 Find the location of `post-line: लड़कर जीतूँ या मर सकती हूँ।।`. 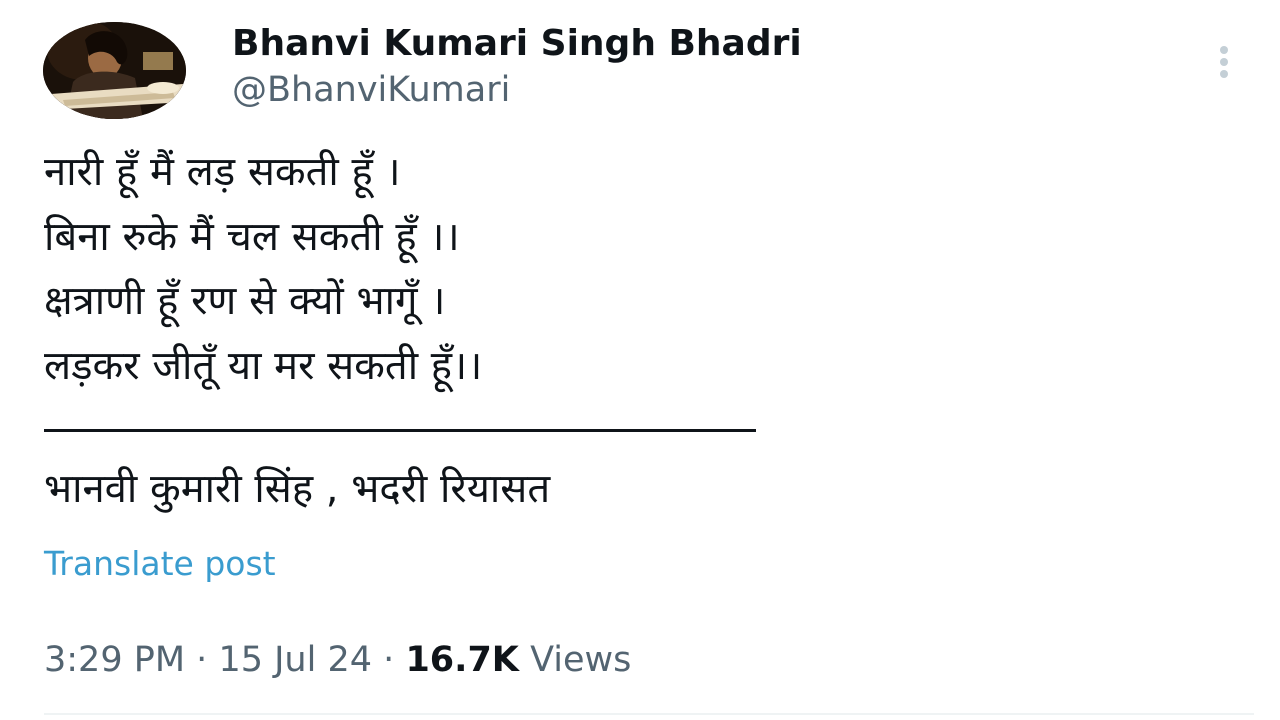

post-line: लड़कर जीतूँ या मर सकती हूँ।। is located at coordinates (263, 365).